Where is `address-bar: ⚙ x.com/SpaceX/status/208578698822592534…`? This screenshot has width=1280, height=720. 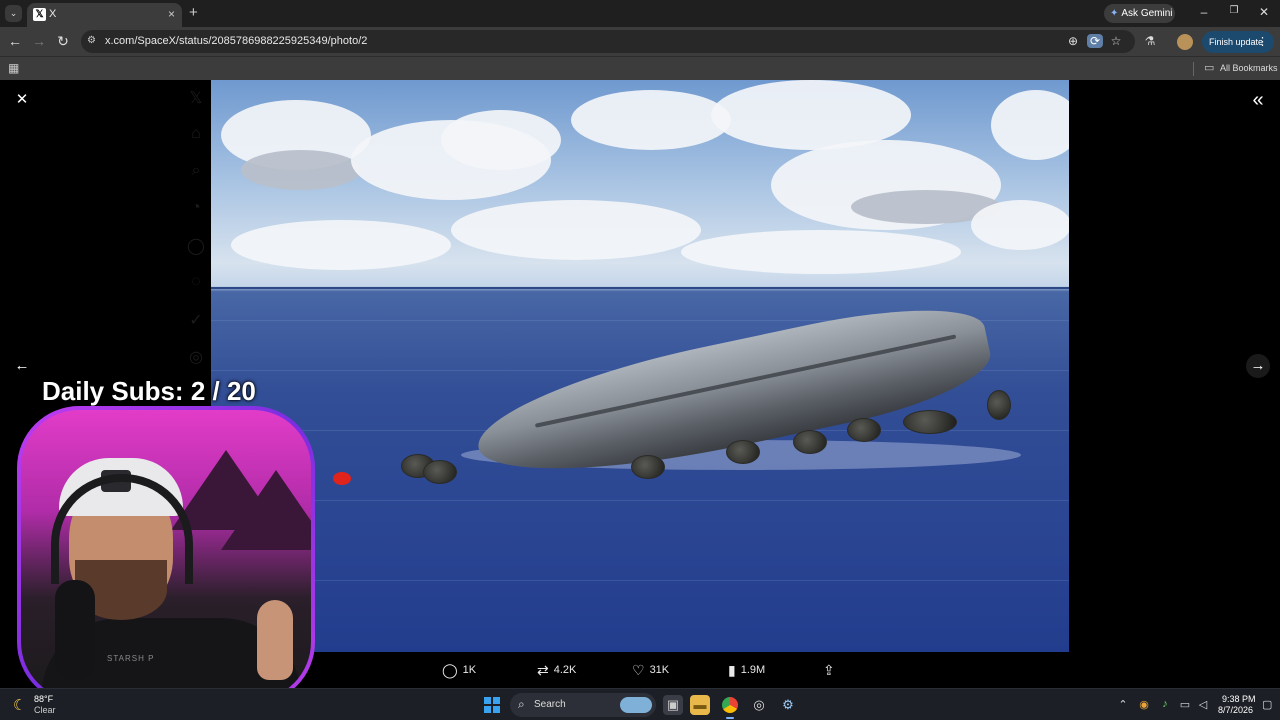
address-bar: ⚙ x.com/SpaceX/status/208578698822592534… is located at coordinates (608, 41).